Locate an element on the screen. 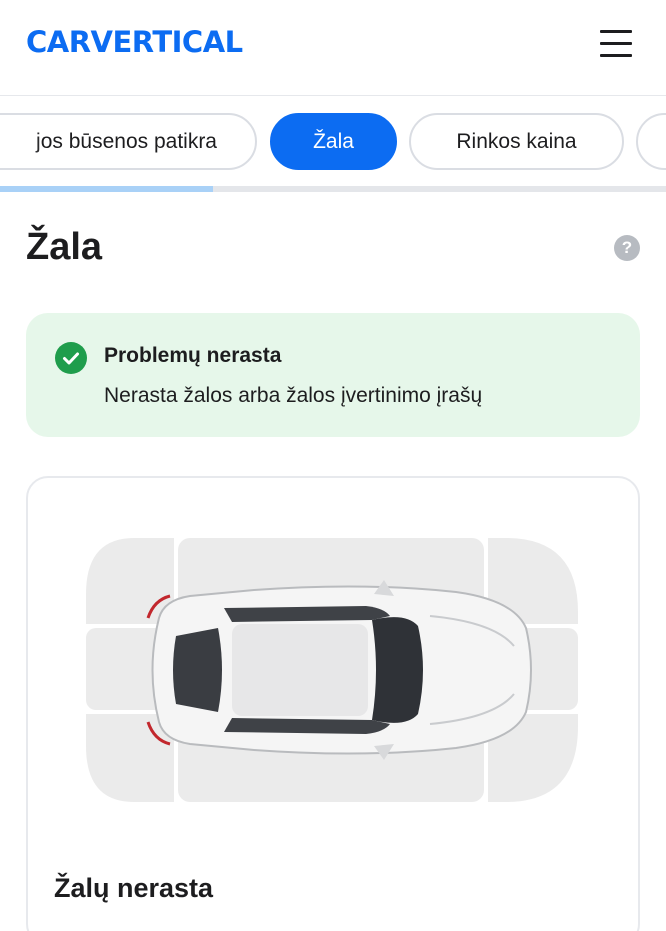 The width and height of the screenshot is (666, 931). no-damage-title: Žalų nerasta is located at coordinates (134, 888).